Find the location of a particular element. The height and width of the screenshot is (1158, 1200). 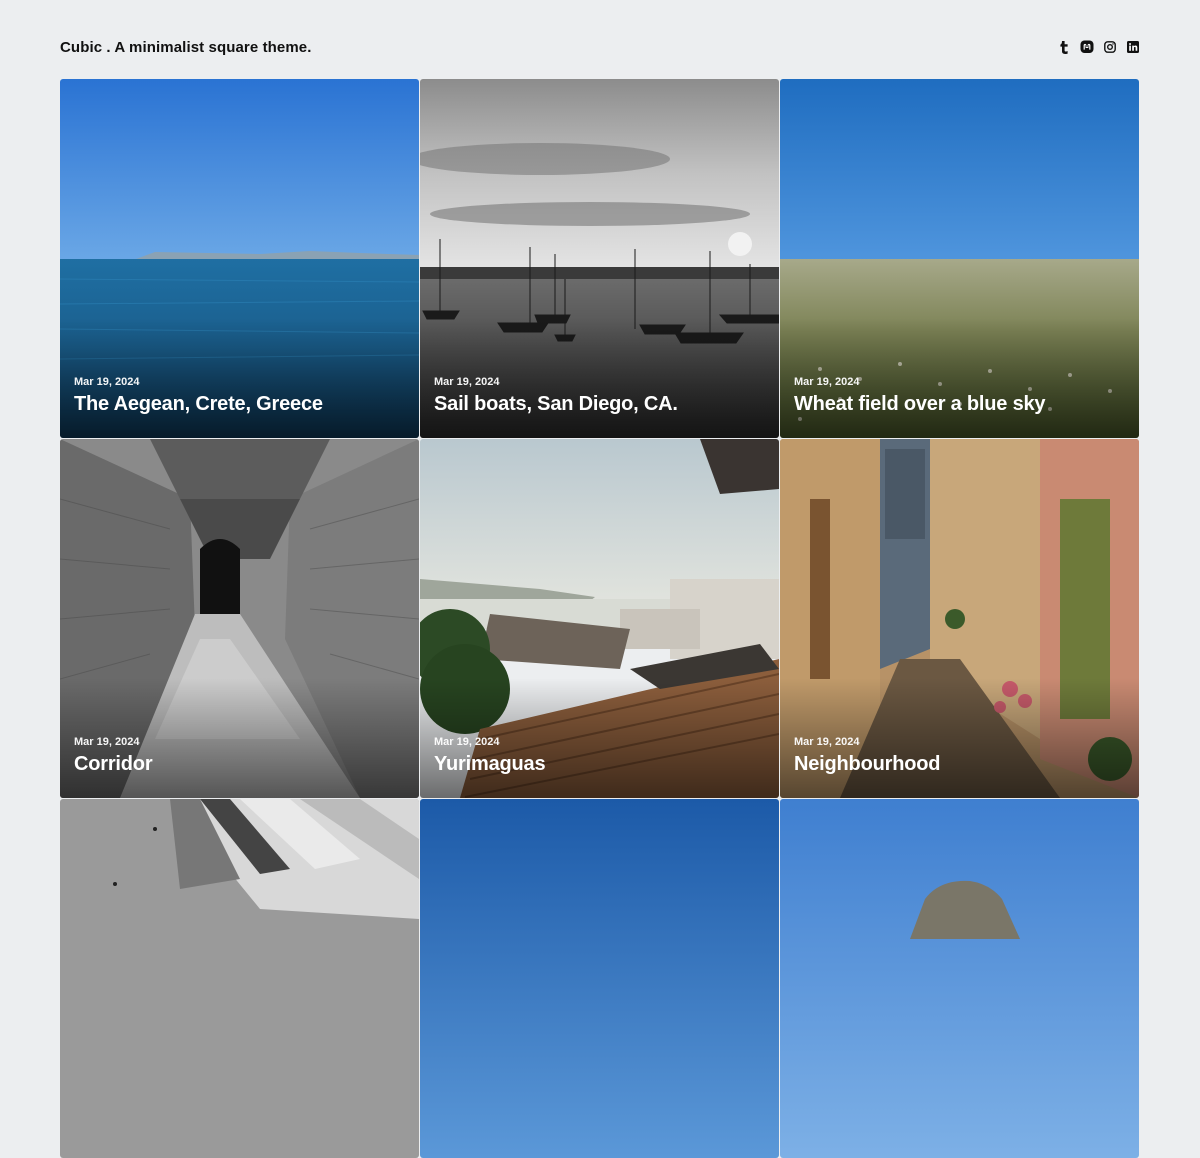

post-meta: Mar 19, 2024 Sail boats, San Diego, CA. is located at coordinates (556, 396).